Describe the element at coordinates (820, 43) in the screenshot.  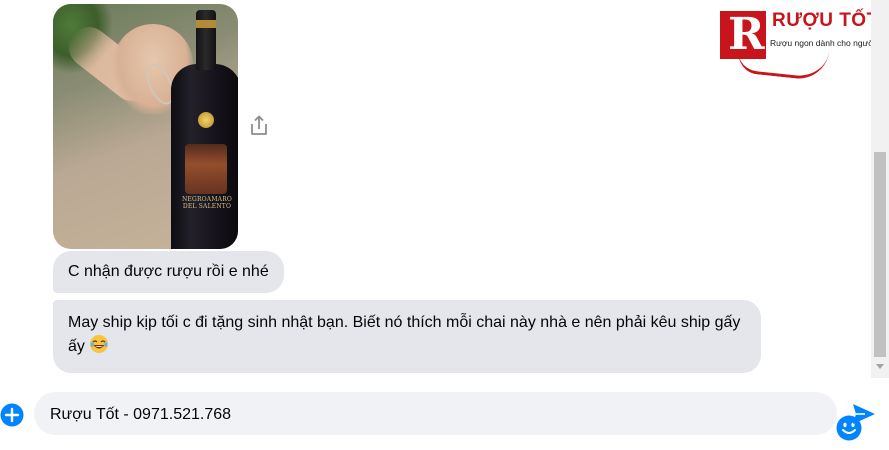
I see `logo-tagline: Rượu ngon dành cho người sành` at that location.